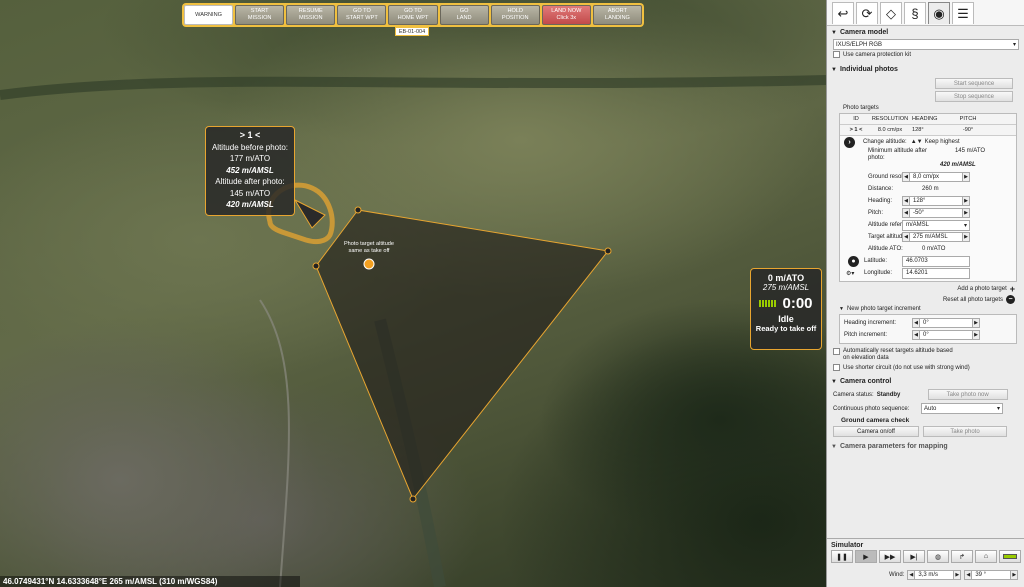 This screenshot has height=587, width=1024. What do you see at coordinates (362, 15) in the screenshot?
I see `go-to-start-wpt-button: GO TO START WPT` at bounding box center [362, 15].